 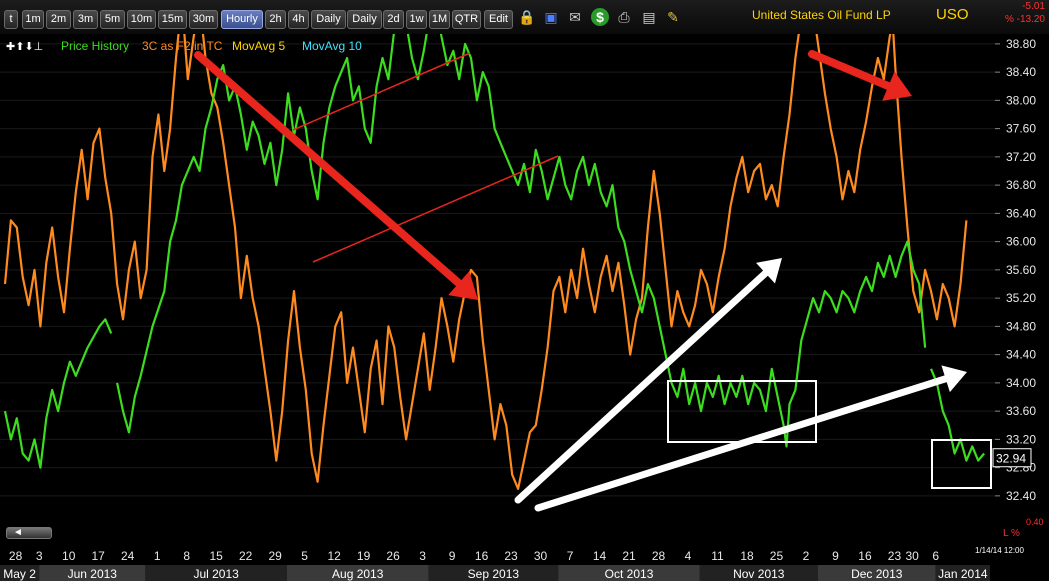 I want to click on y-tick-label-3: 38.40, so click(x=1021, y=72).